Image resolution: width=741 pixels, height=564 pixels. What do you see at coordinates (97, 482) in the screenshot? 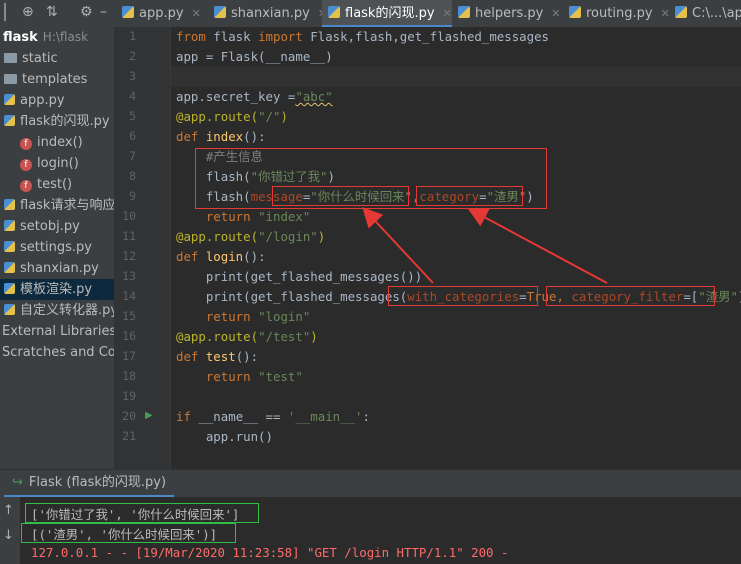
I see `run-tab-label: Flask (flask的闪现.py)` at bounding box center [97, 482].